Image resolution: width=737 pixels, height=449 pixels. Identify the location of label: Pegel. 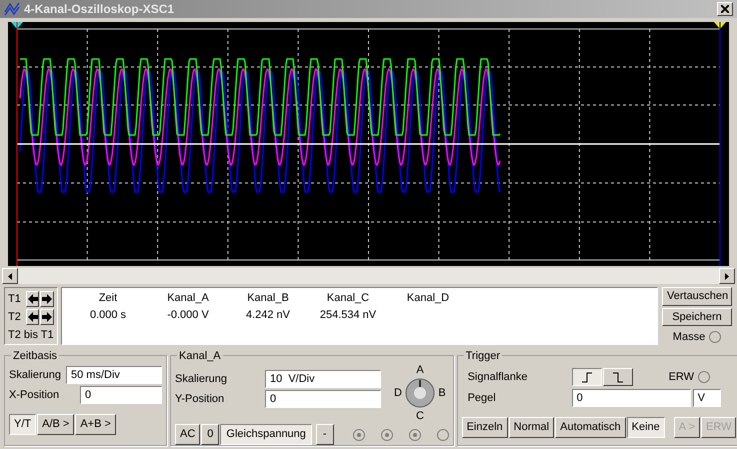
(482, 398).